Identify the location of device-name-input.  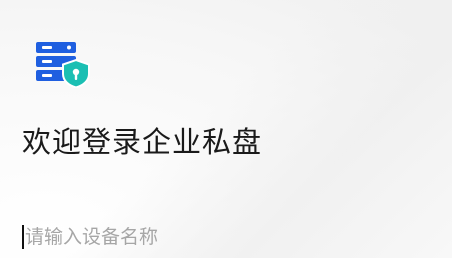
(220, 237).